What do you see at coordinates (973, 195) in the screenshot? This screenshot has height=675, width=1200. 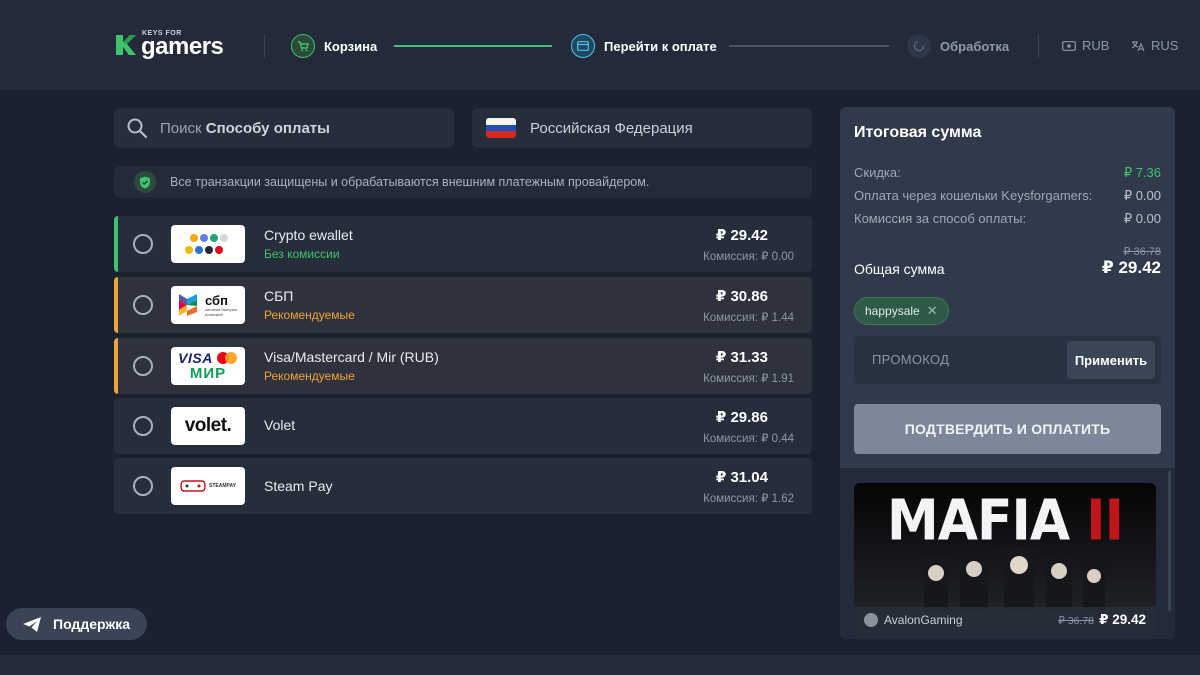 I see `summary-line-label: Оплата через кошельки Keysforgamers:` at bounding box center [973, 195].